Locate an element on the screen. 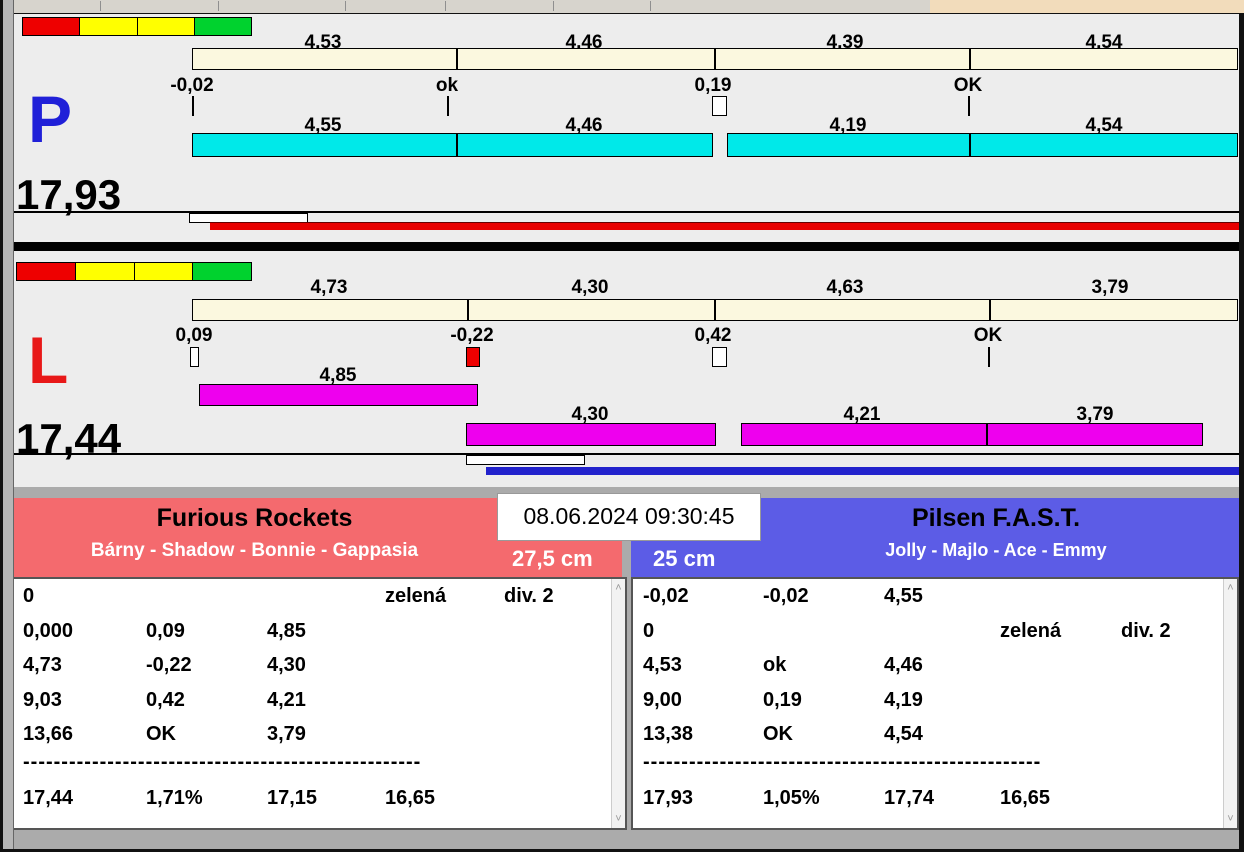  total-pct: 1,05% is located at coordinates (791, 798).